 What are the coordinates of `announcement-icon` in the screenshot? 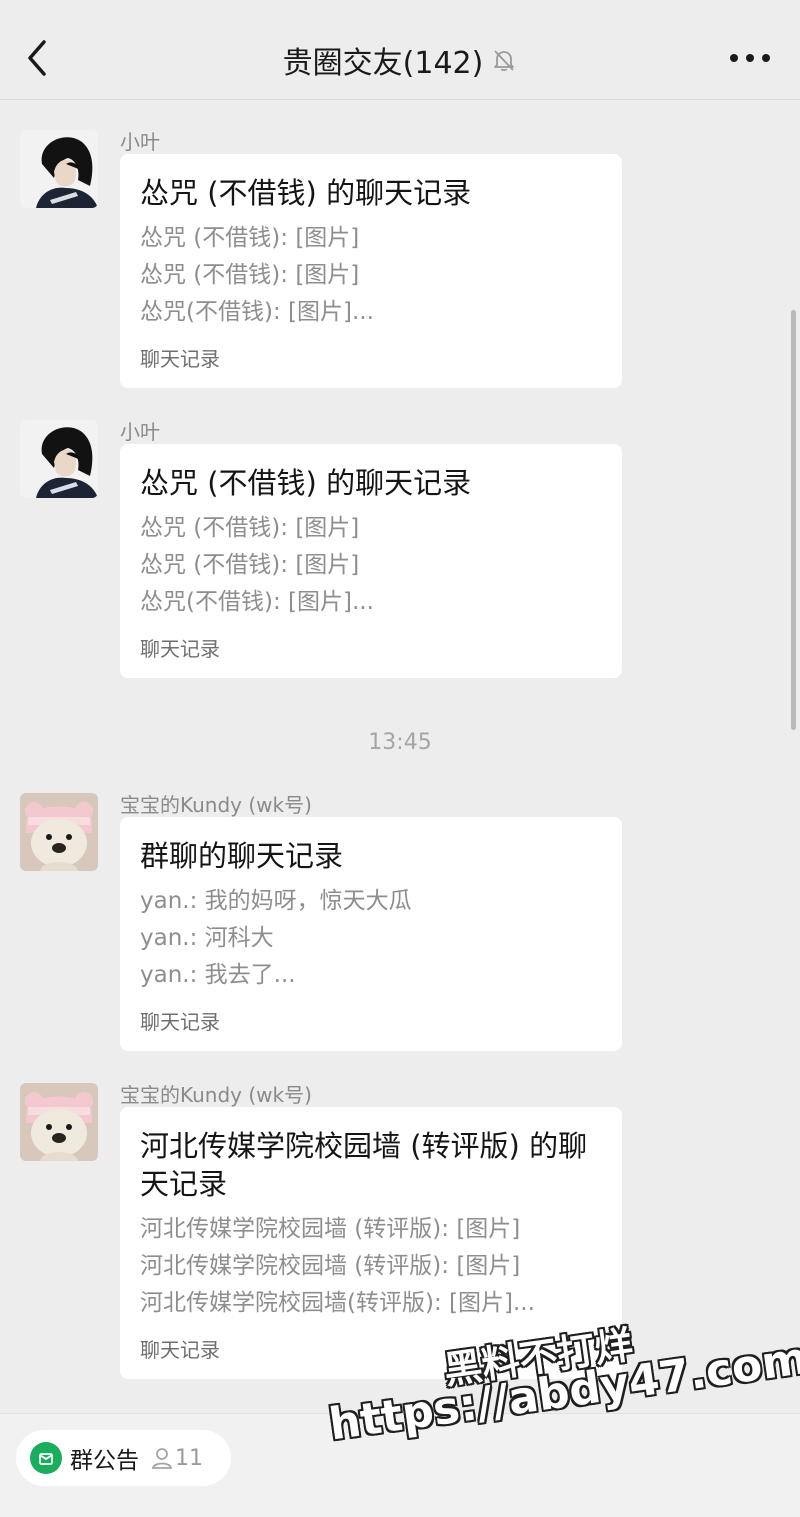 It's located at (46, 1458).